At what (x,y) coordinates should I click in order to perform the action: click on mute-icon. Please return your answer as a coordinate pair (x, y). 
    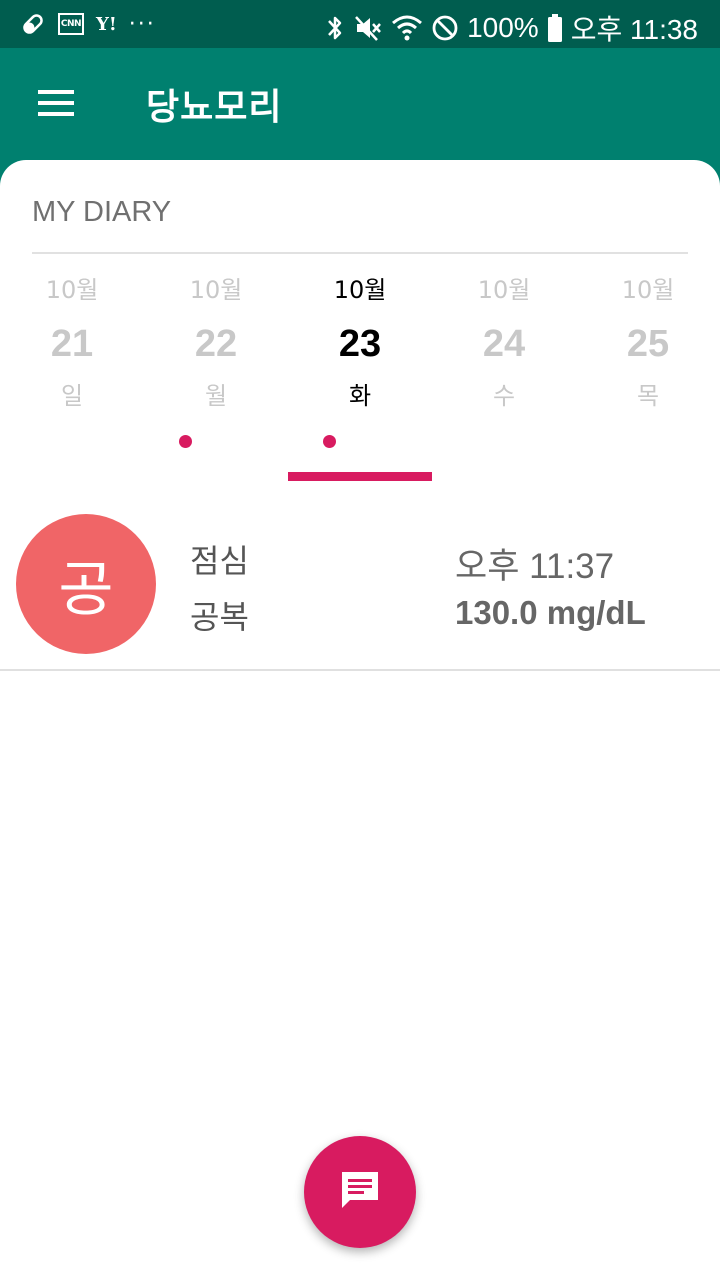
    Looking at the image, I should click on (368, 28).